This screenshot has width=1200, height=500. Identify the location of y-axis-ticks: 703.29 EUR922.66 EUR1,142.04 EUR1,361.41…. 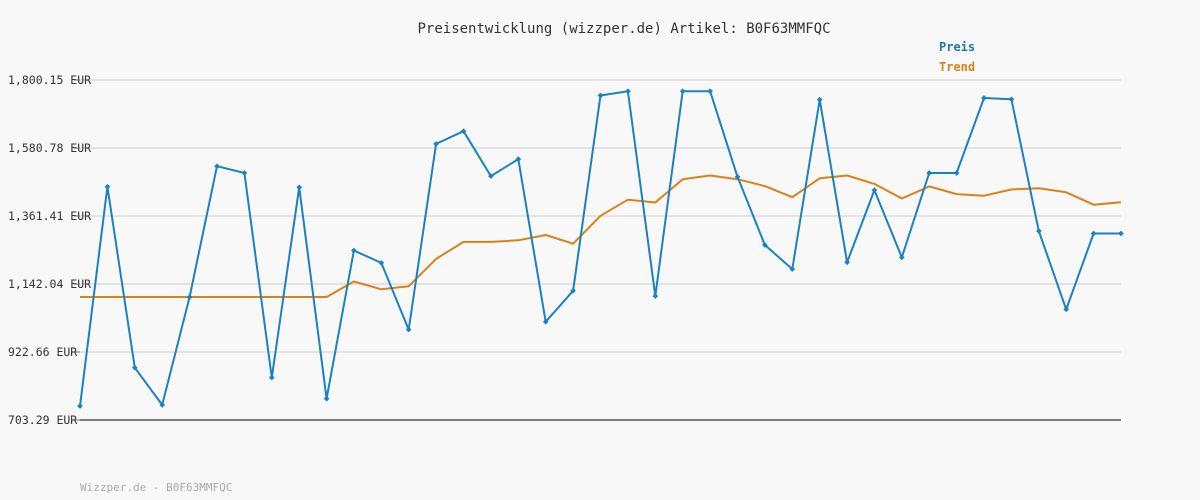
(49, 250).